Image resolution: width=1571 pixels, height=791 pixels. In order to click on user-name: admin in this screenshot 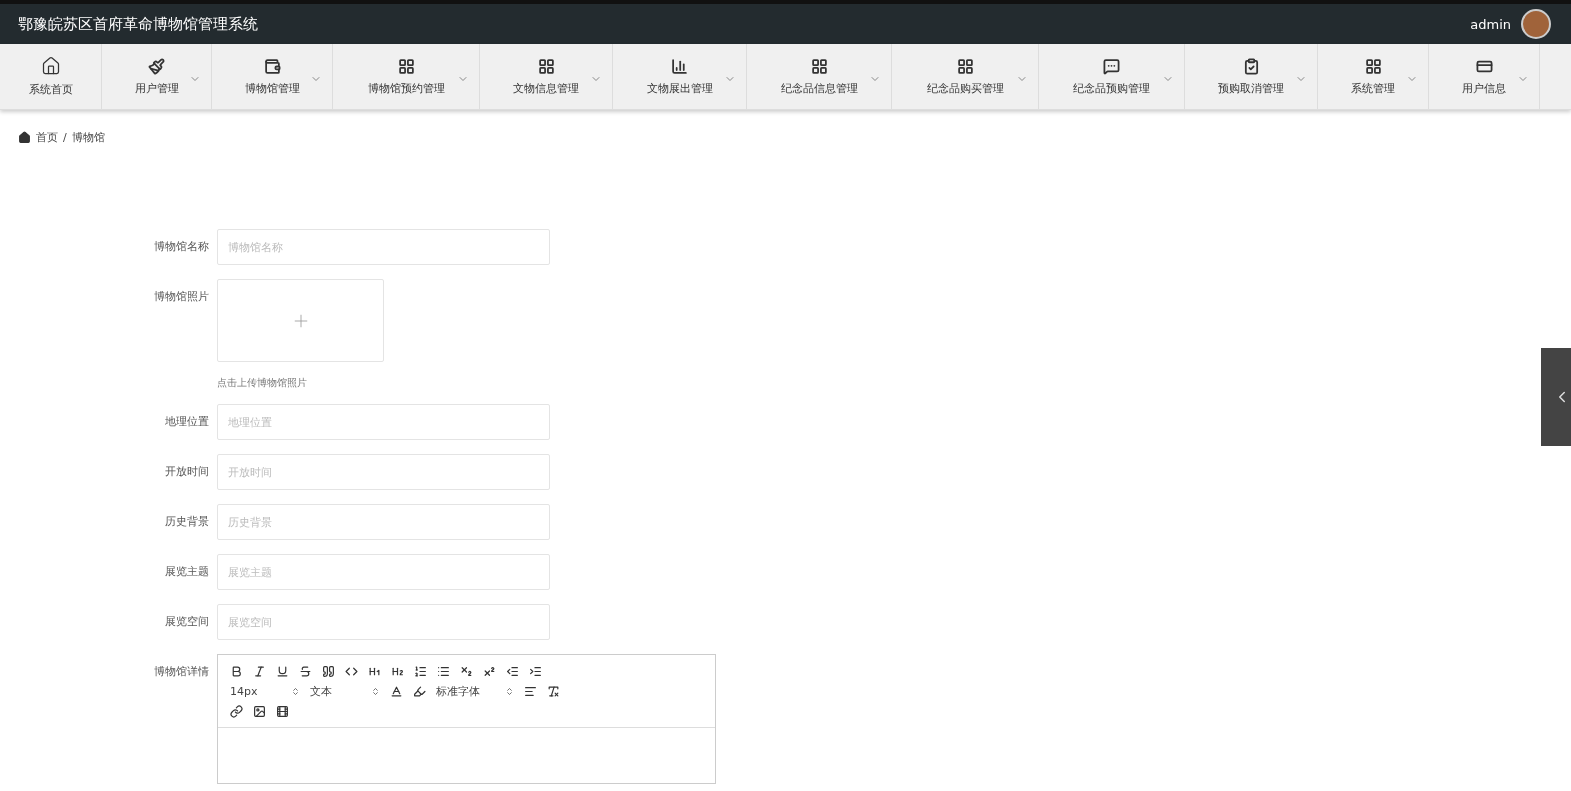, I will do `click(1490, 24)`.